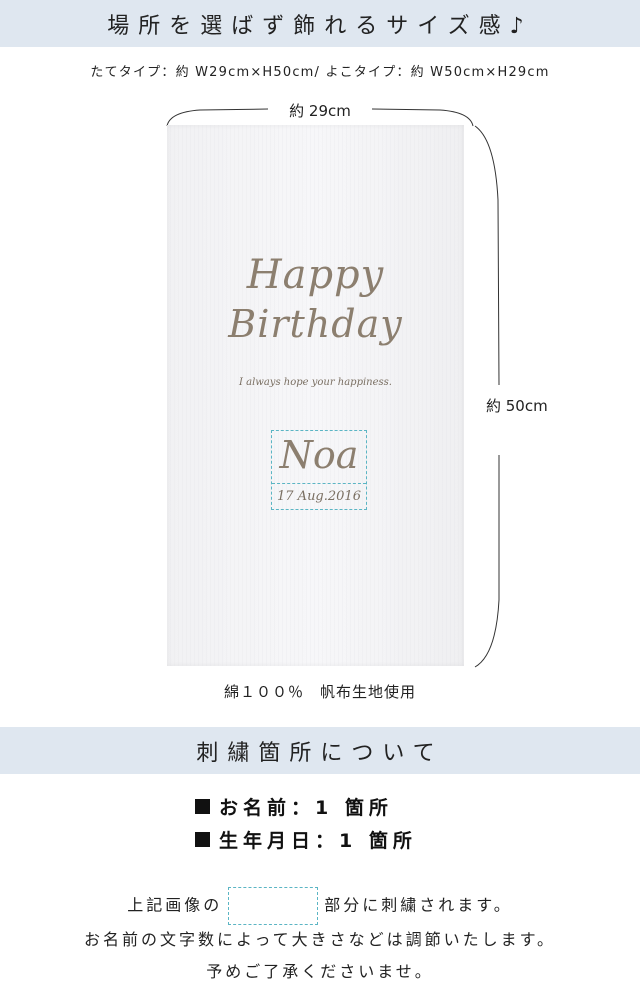  Describe the element at coordinates (315, 275) in the screenshot. I see `banner-text-happy: Happy` at that location.